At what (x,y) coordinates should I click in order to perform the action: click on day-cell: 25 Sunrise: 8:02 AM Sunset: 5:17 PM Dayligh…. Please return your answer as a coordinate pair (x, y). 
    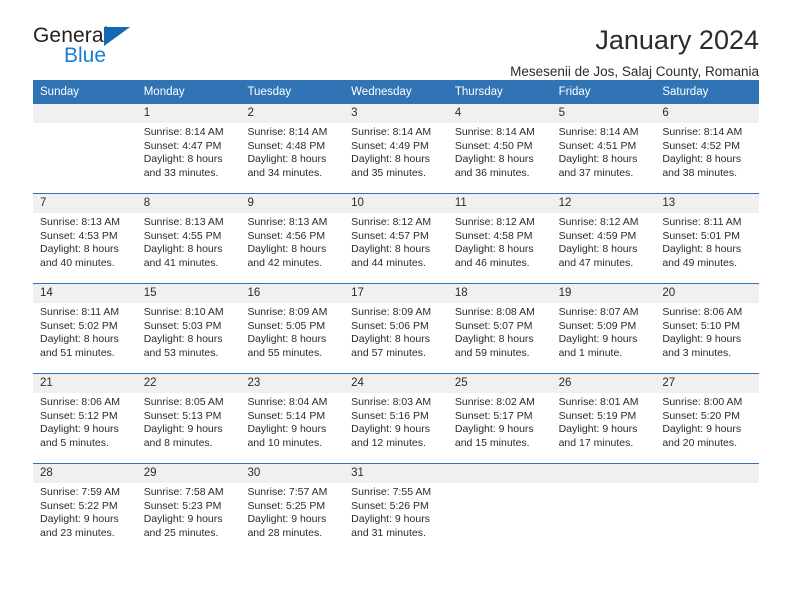
    Looking at the image, I should click on (499, 418).